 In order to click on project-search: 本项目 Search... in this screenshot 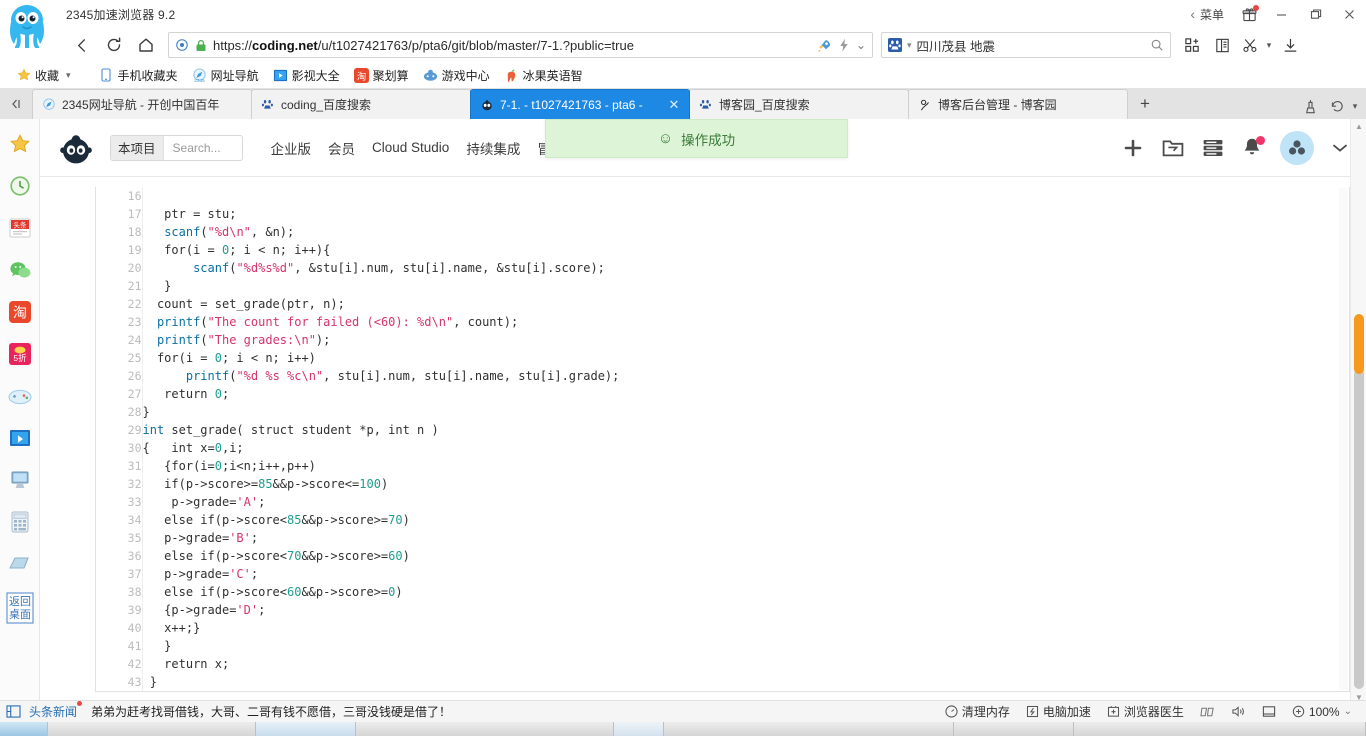, I will do `click(176, 147)`.